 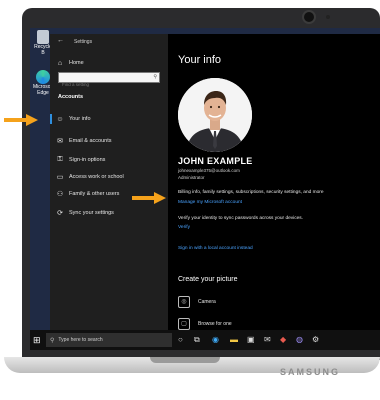 What do you see at coordinates (43, 37) in the screenshot?
I see `recycle-bin-icon` at bounding box center [43, 37].